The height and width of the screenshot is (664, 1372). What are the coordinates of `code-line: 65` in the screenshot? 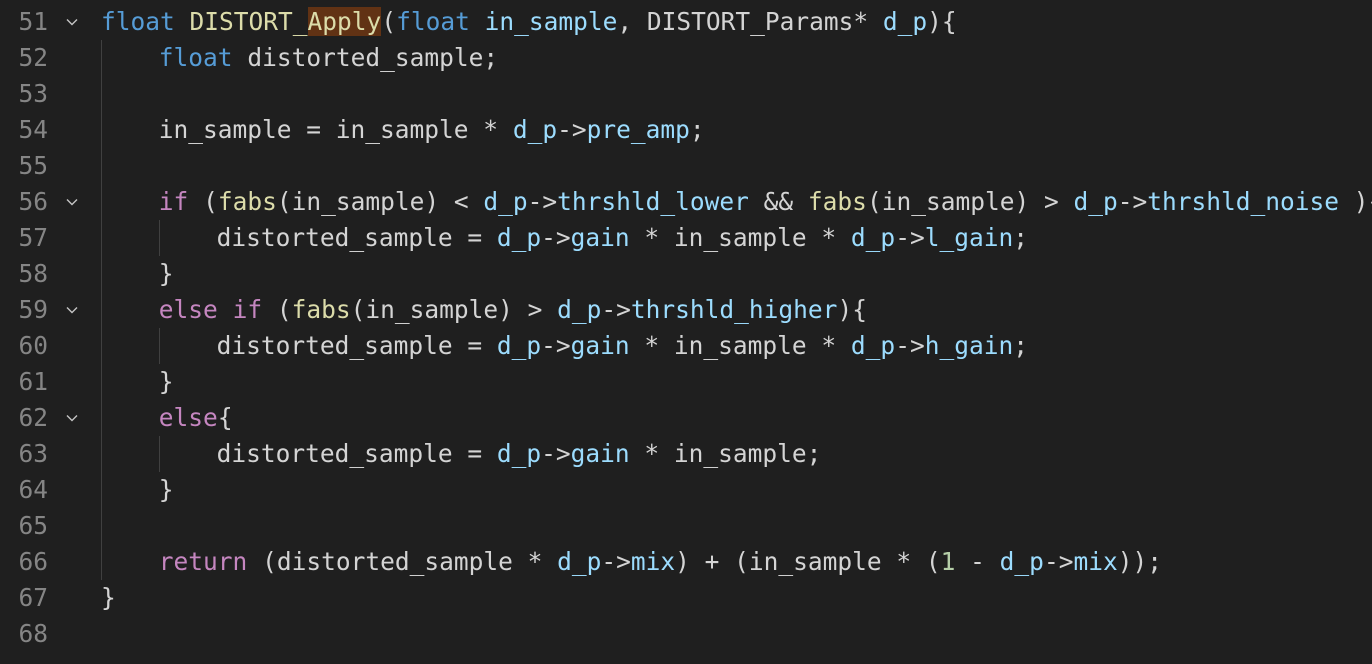 It's located at (686, 526).